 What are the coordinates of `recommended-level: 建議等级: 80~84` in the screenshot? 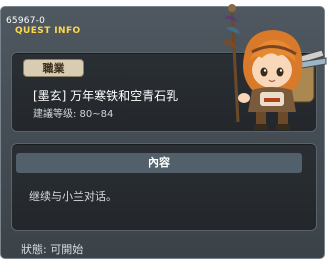 It's located at (73, 114).